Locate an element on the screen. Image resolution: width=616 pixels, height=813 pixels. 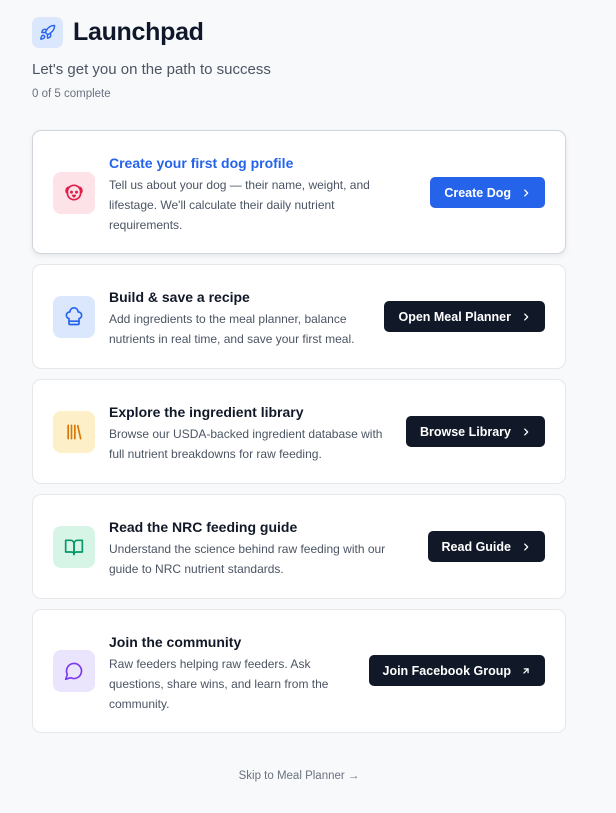
dog-icon is located at coordinates (74, 193).